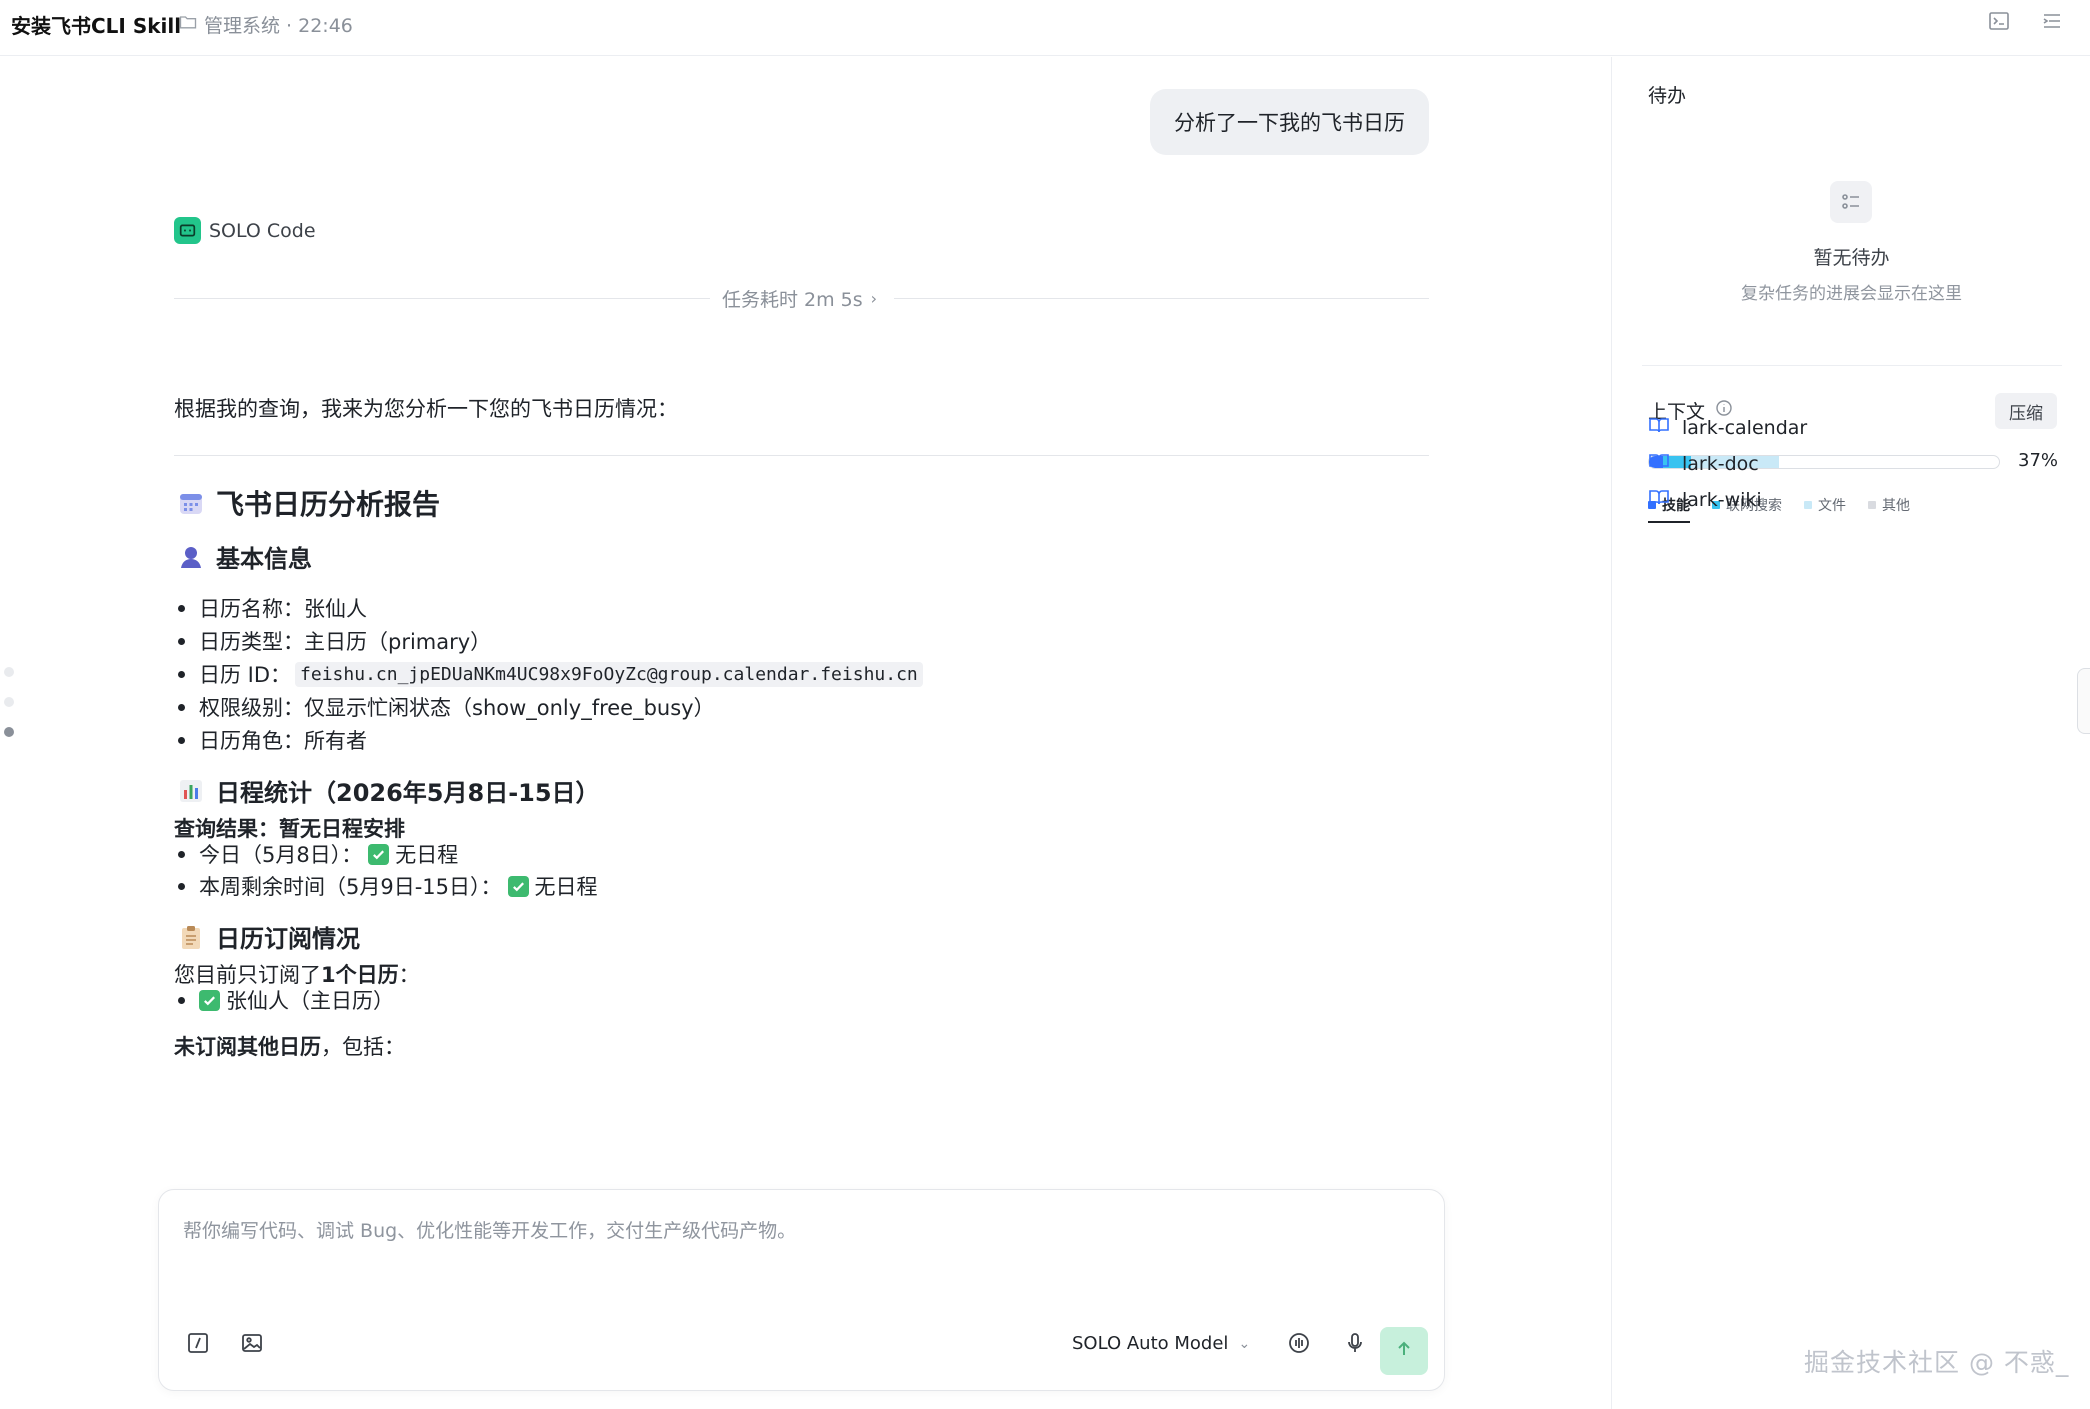 The image size is (2090, 1409). Describe the element at coordinates (389, 790) in the screenshot. I see `section-stats-heading: 日程统计（2026年5月8日-15日）` at that location.